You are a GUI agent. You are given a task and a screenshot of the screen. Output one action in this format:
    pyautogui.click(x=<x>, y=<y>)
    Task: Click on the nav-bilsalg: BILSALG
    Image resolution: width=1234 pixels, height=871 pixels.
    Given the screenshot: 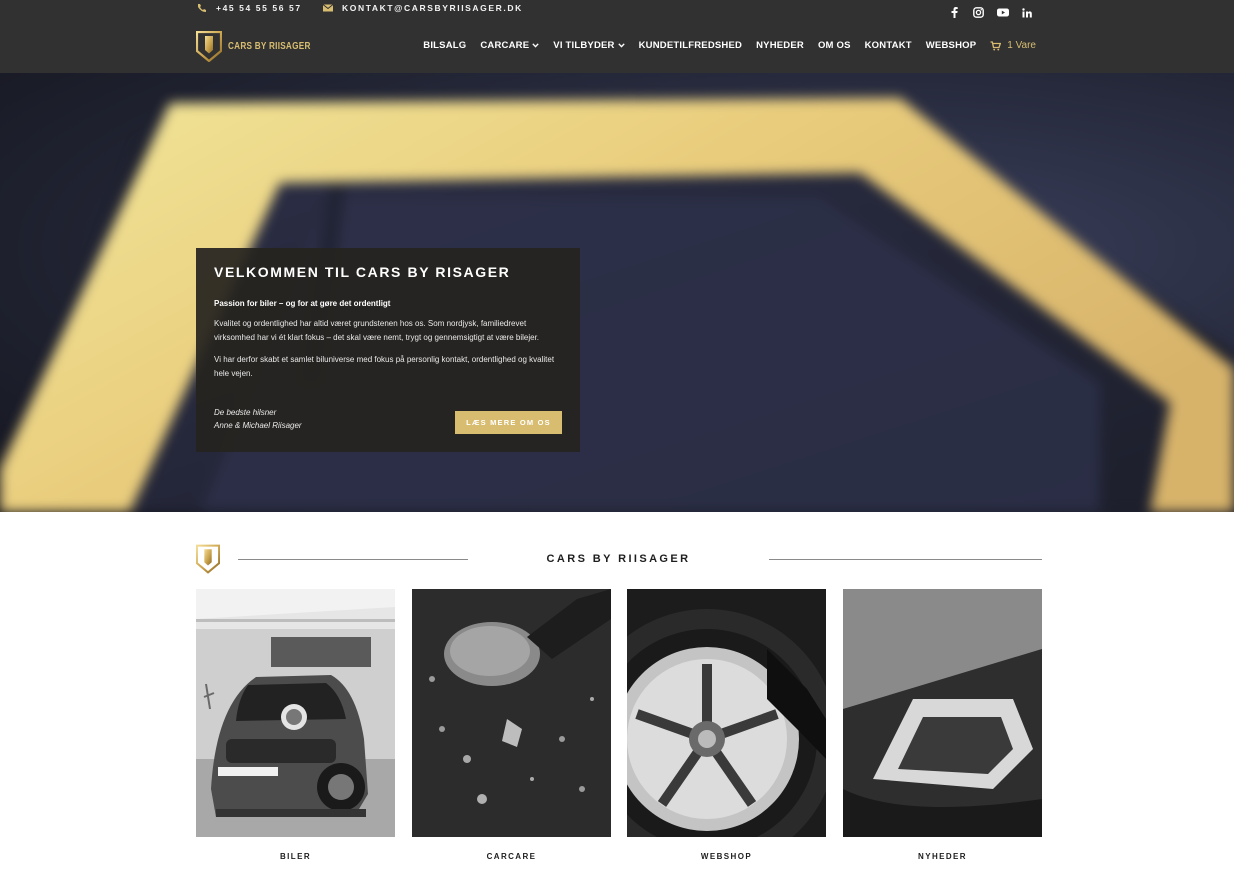 What is the action you would take?
    pyautogui.click(x=444, y=45)
    